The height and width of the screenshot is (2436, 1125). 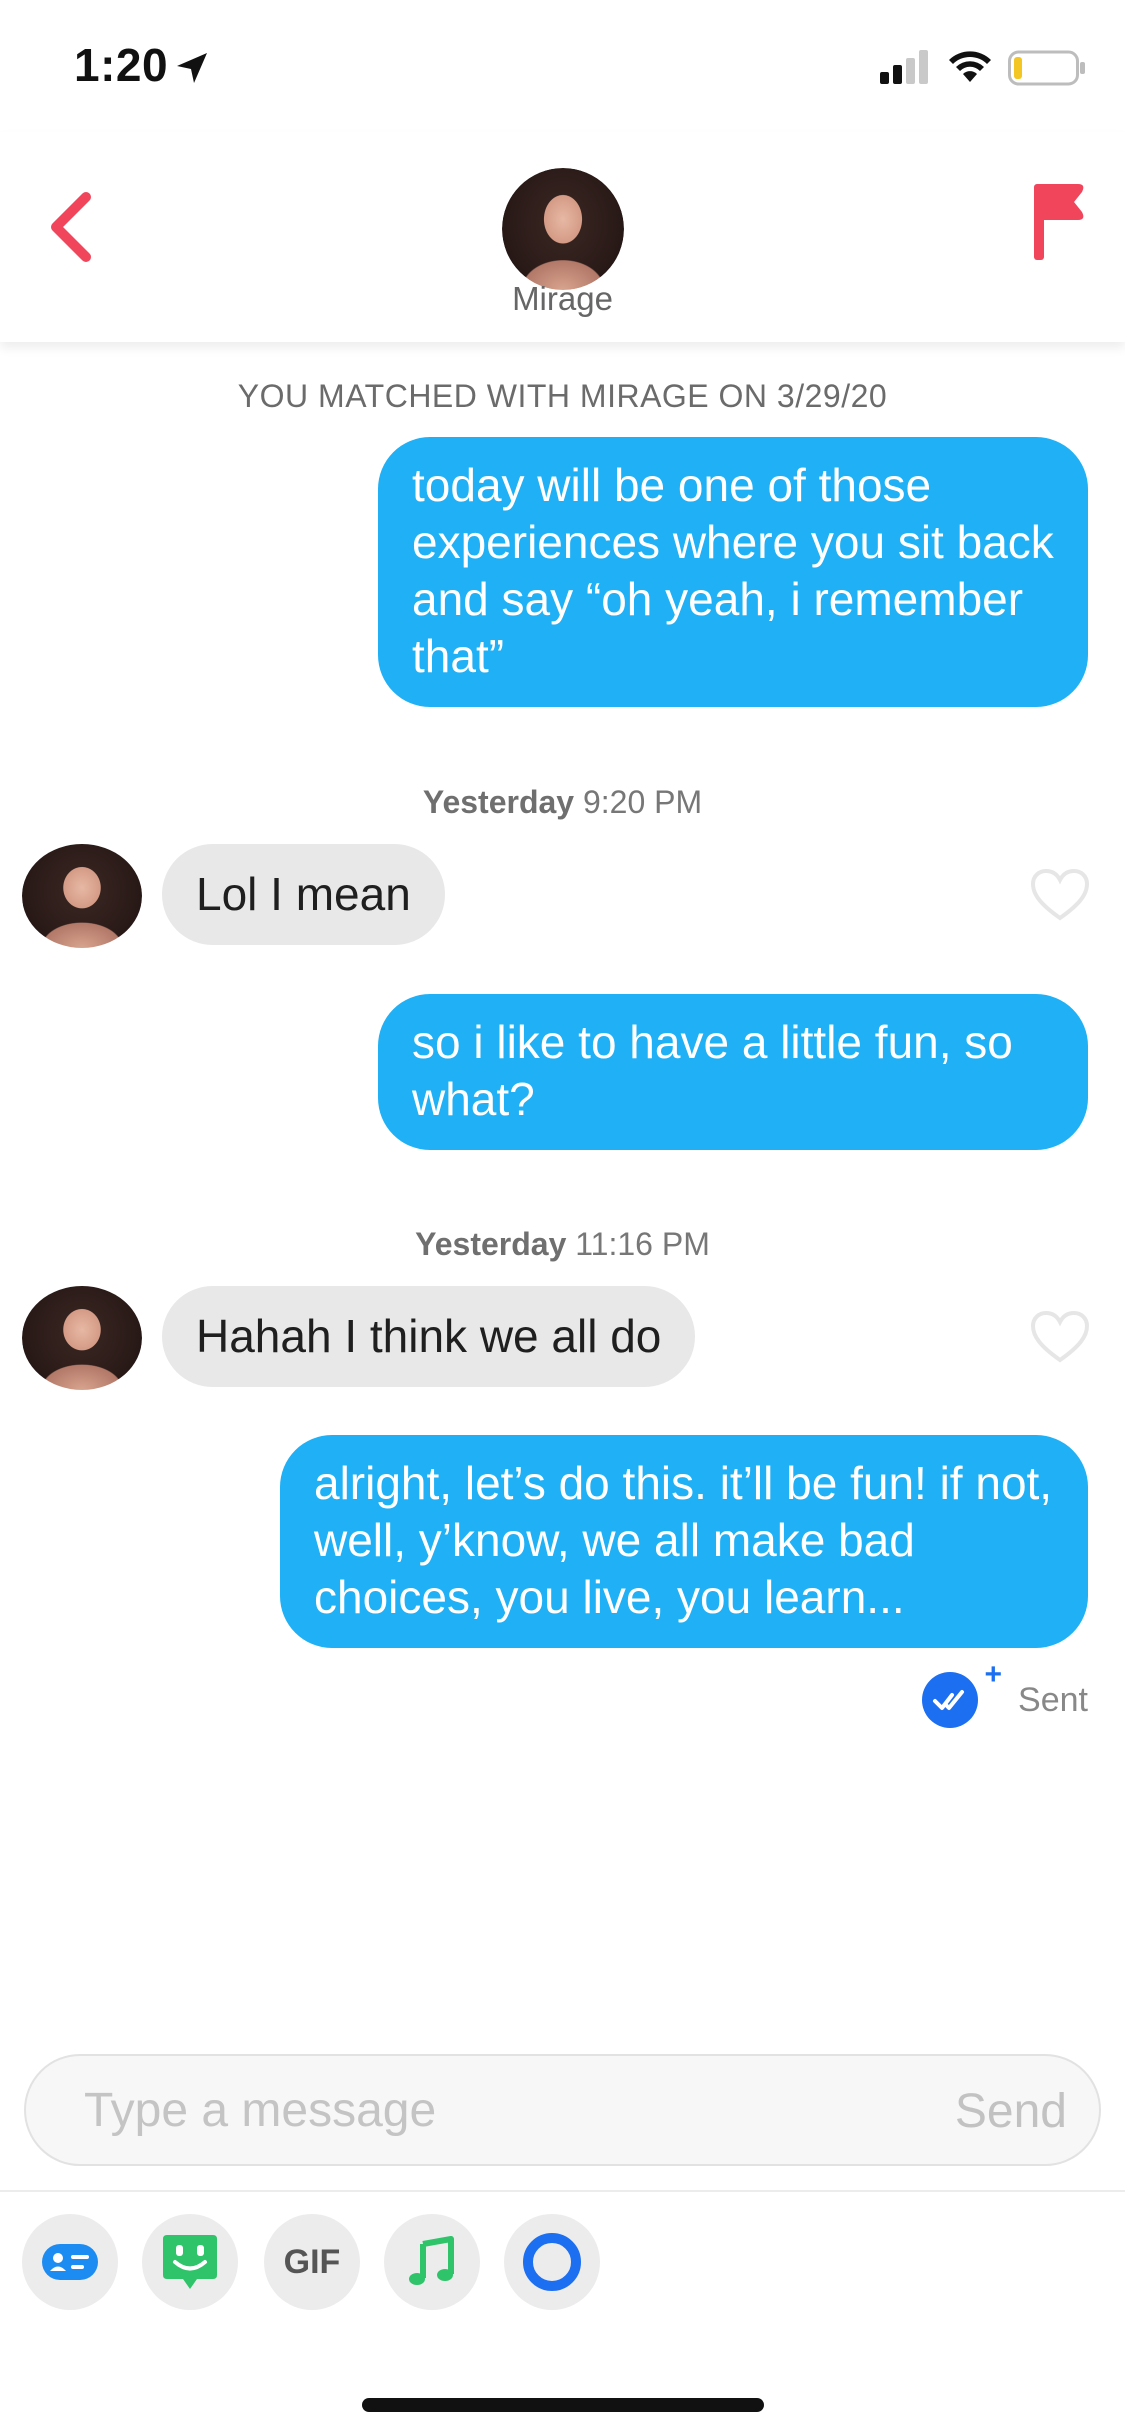 I want to click on cellular-signal-icon, so click(x=904, y=67).